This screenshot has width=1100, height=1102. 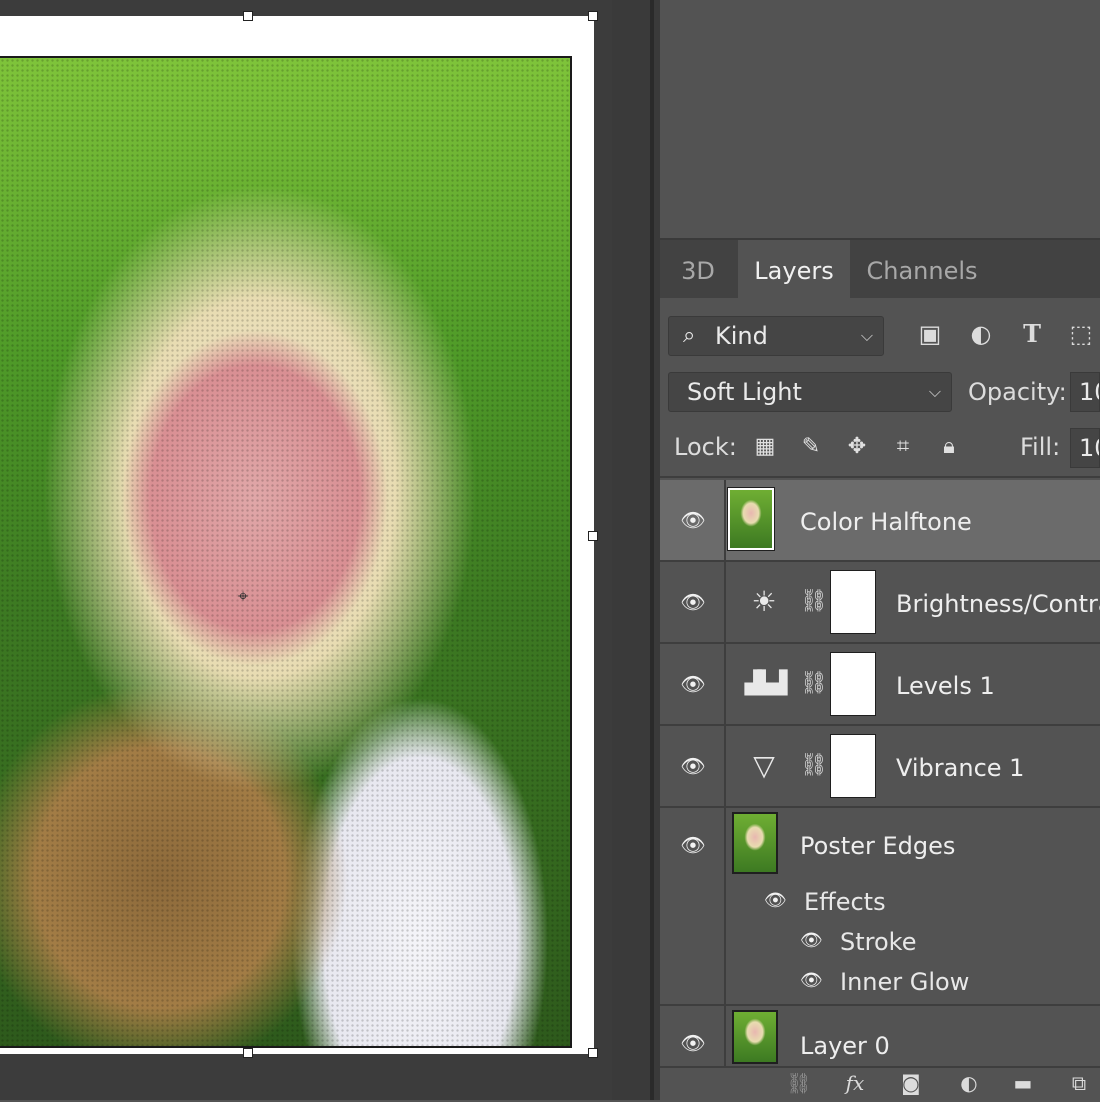 What do you see at coordinates (811, 980) in the screenshot?
I see `inner-glow-eye-icon: 👁︎` at bounding box center [811, 980].